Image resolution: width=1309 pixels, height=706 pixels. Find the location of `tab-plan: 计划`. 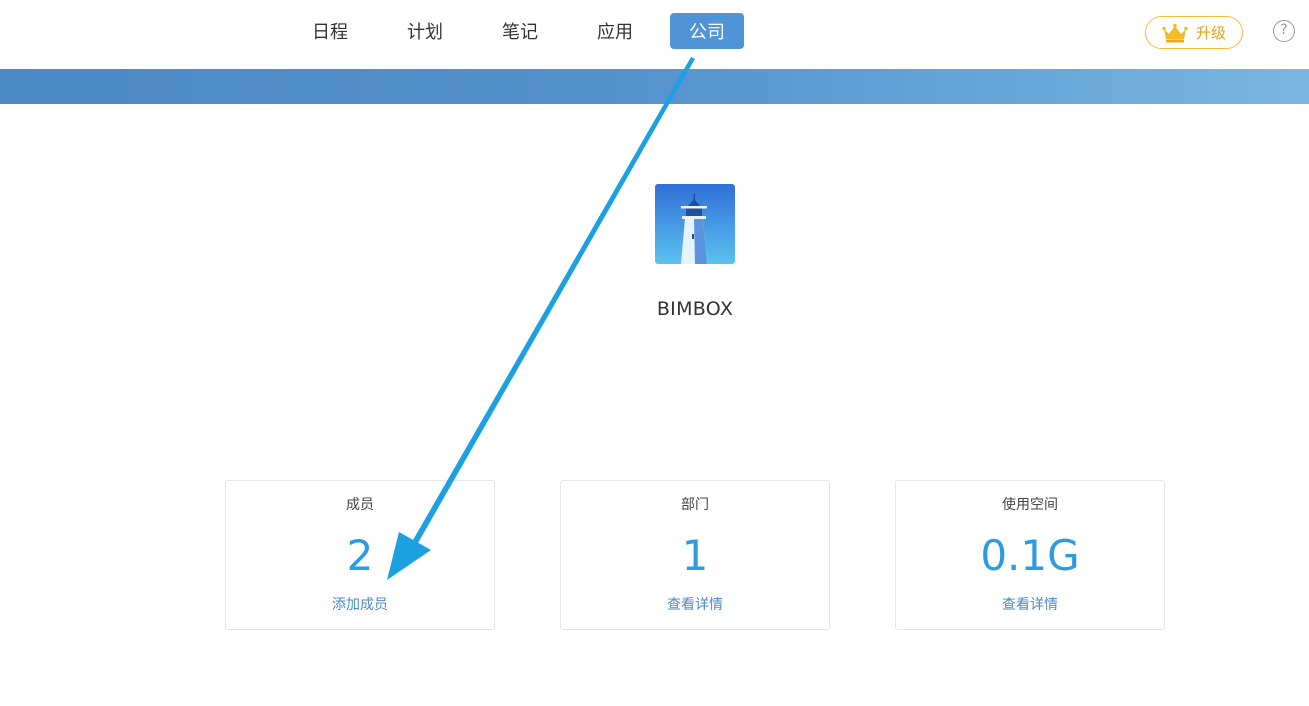

tab-plan: 计划 is located at coordinates (425, 31).